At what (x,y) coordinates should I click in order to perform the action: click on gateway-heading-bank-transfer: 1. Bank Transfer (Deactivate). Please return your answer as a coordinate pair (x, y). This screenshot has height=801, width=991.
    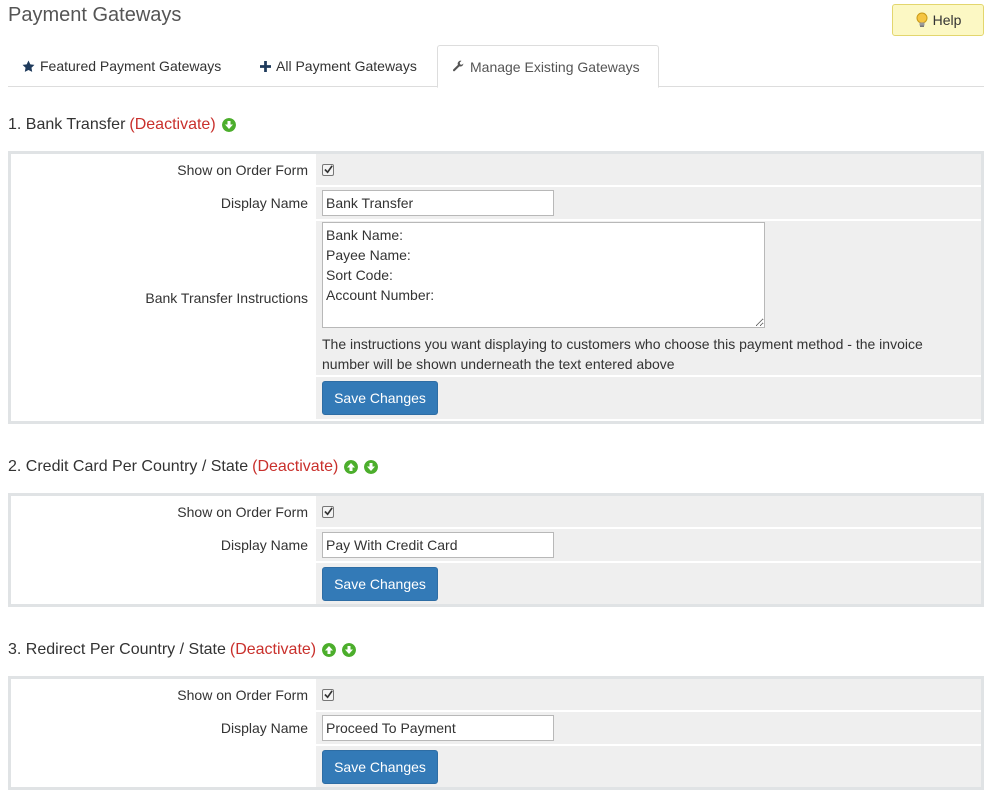
    Looking at the image, I should click on (122, 125).